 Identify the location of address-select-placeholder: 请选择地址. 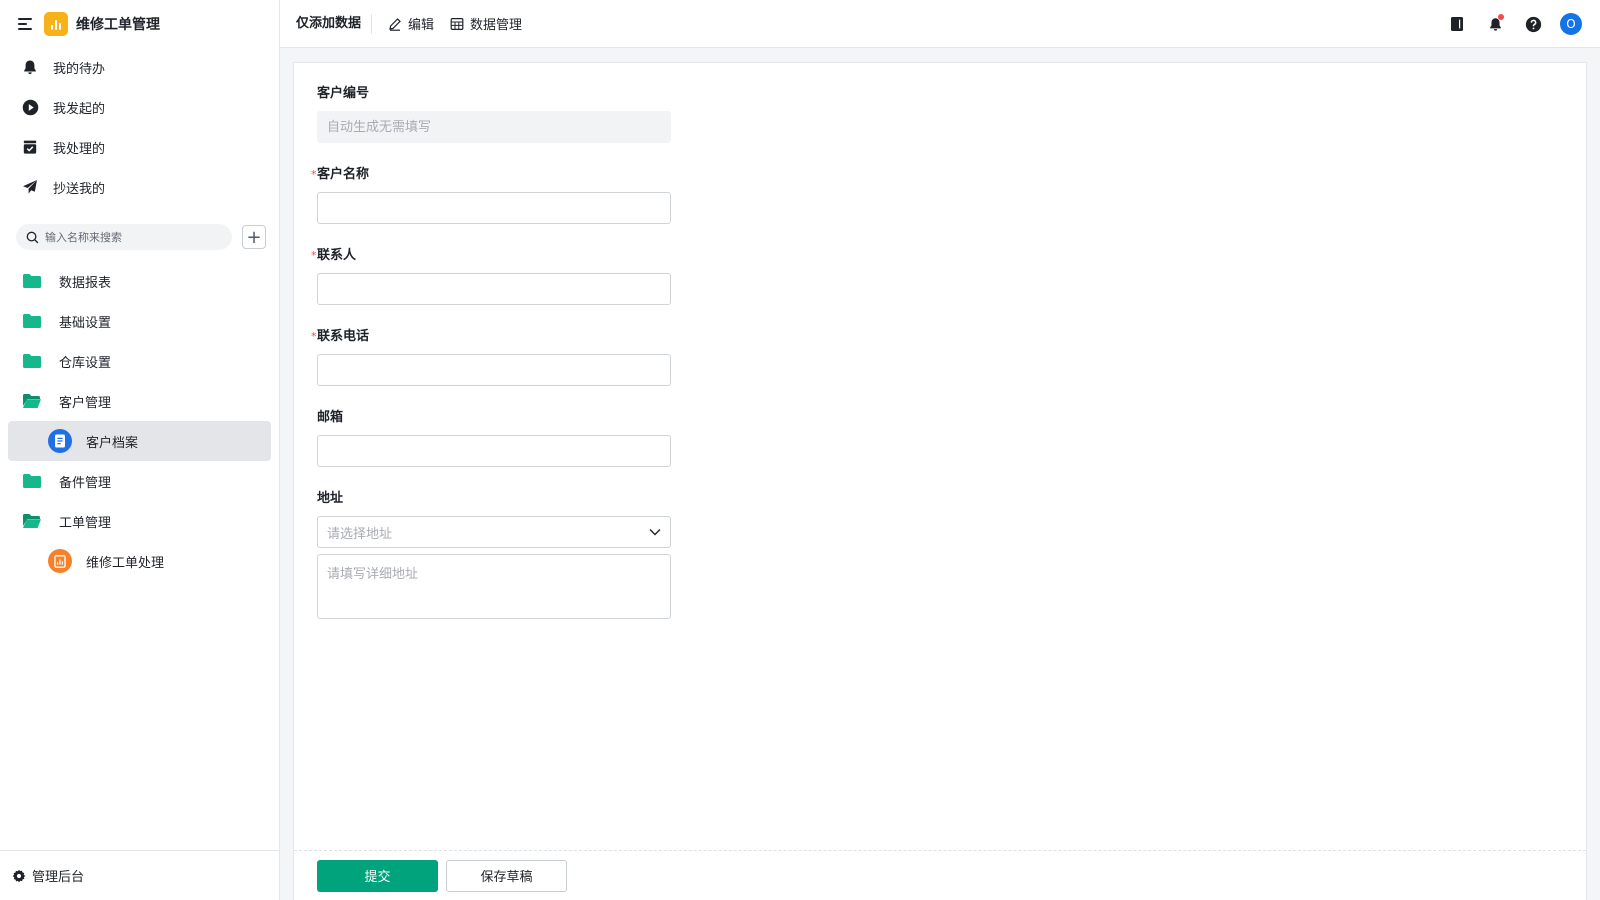
(360, 534).